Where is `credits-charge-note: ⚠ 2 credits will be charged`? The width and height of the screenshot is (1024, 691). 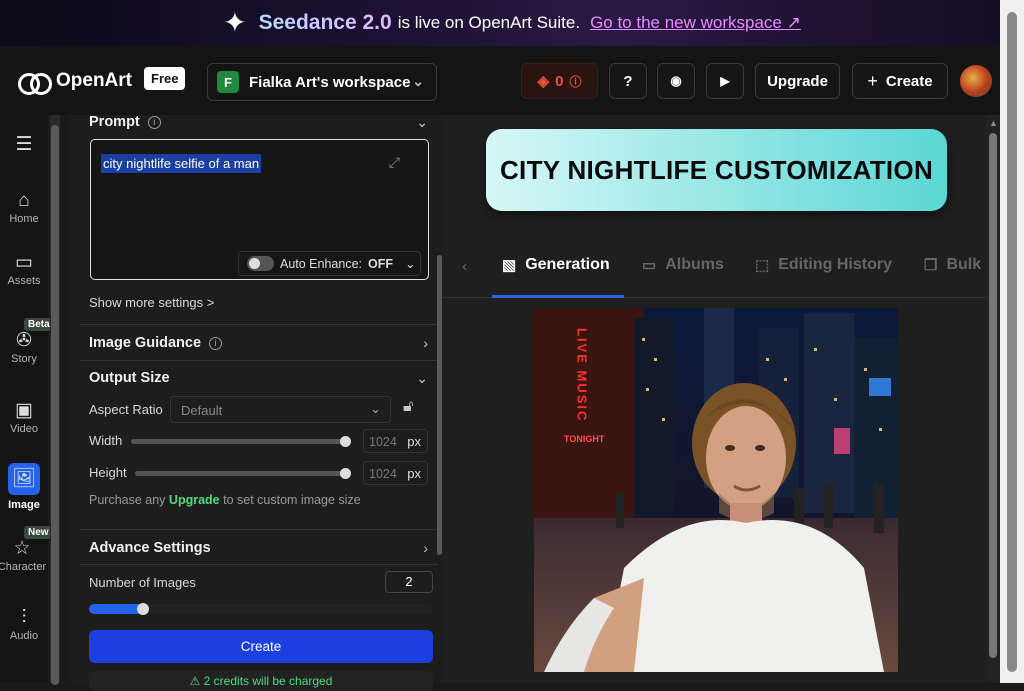
credits-charge-note: ⚠ 2 credits will be charged is located at coordinates (261, 681).